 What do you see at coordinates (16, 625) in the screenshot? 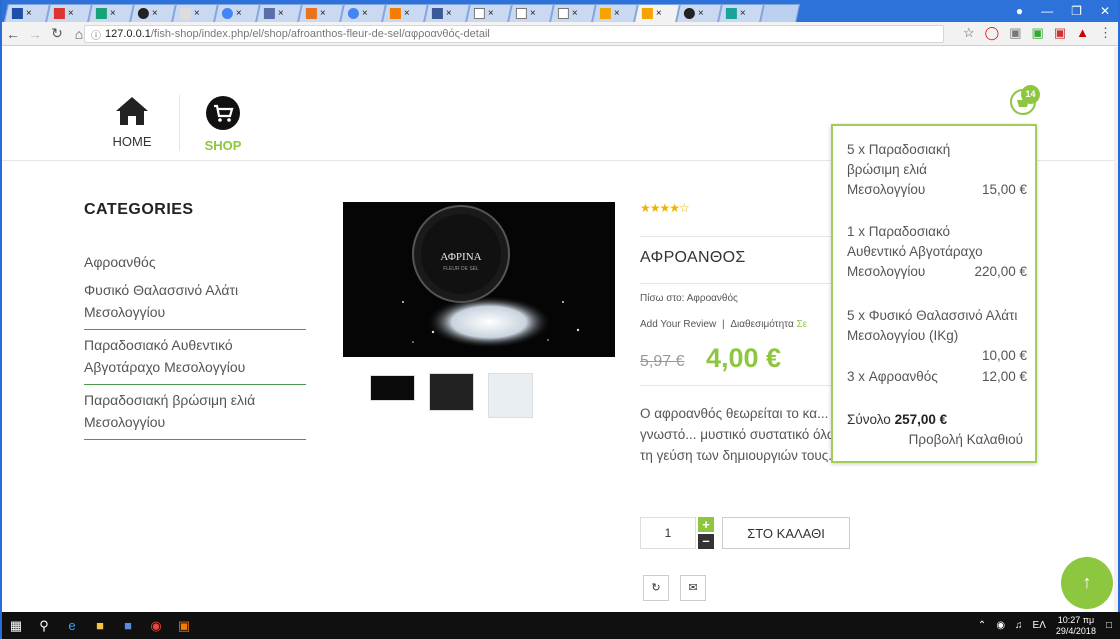
I see `start-button: ▦` at bounding box center [16, 625].